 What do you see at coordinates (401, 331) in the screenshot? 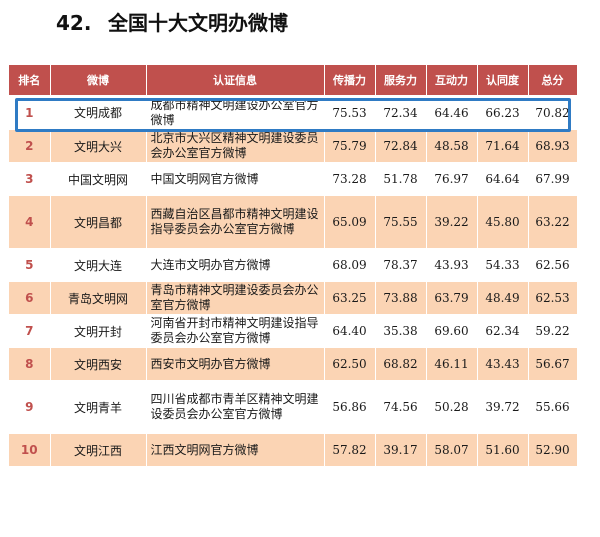
I see `service-score-cell: 35.38` at bounding box center [401, 331].